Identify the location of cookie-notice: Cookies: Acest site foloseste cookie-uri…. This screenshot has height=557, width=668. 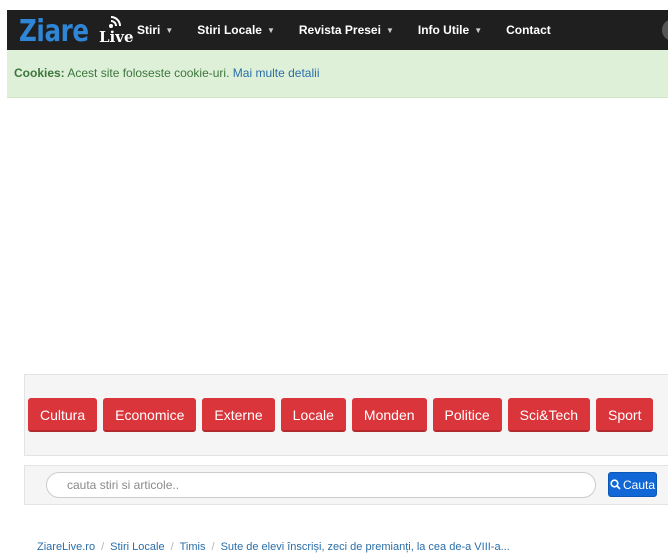
(337, 74).